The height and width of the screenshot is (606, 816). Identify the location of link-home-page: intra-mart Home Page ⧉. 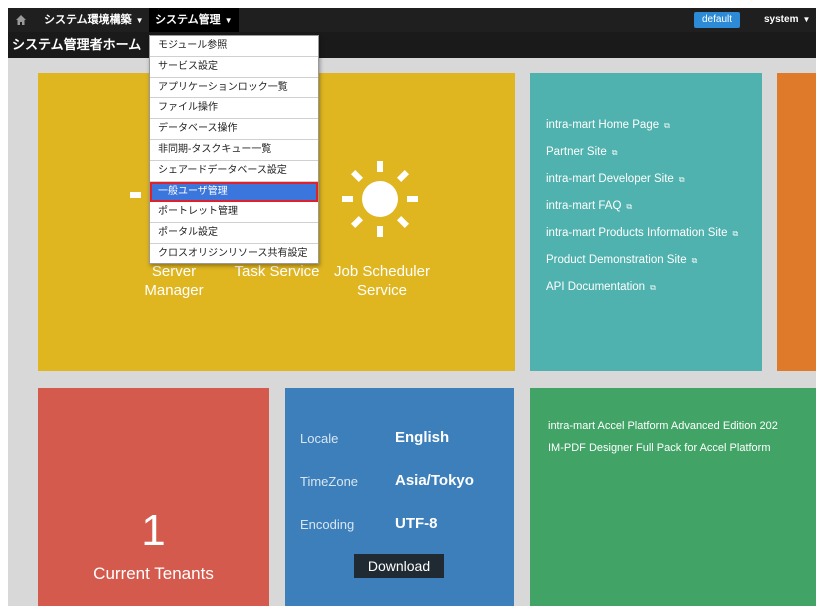
(651, 125).